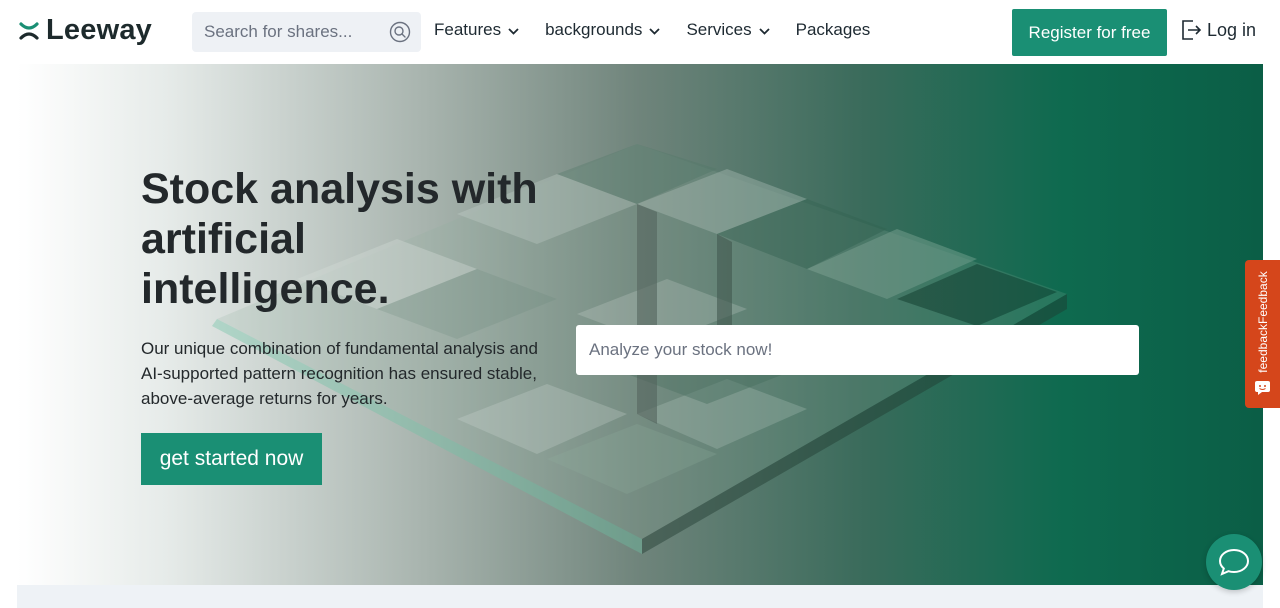 Image resolution: width=1280 pixels, height=608 pixels. I want to click on logo: Leeway, so click(85, 30).